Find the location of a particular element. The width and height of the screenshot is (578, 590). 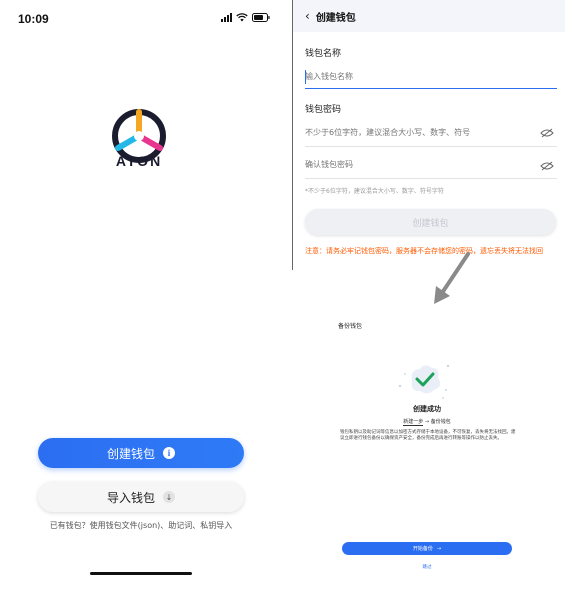

status-icons is located at coordinates (245, 17).